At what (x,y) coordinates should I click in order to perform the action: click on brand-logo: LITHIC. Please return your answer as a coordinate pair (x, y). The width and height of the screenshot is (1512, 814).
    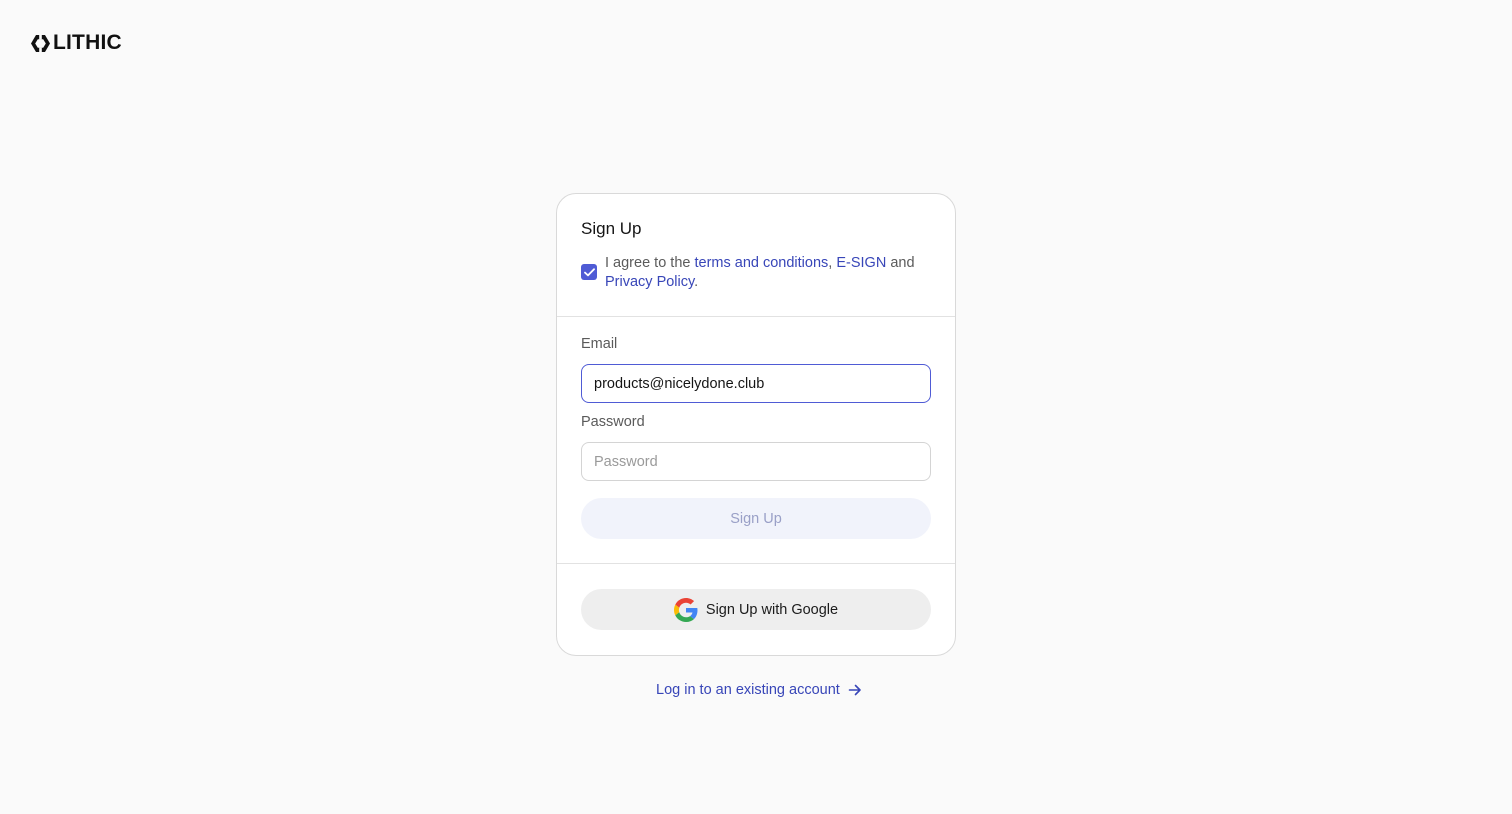
    Looking at the image, I should click on (76, 42).